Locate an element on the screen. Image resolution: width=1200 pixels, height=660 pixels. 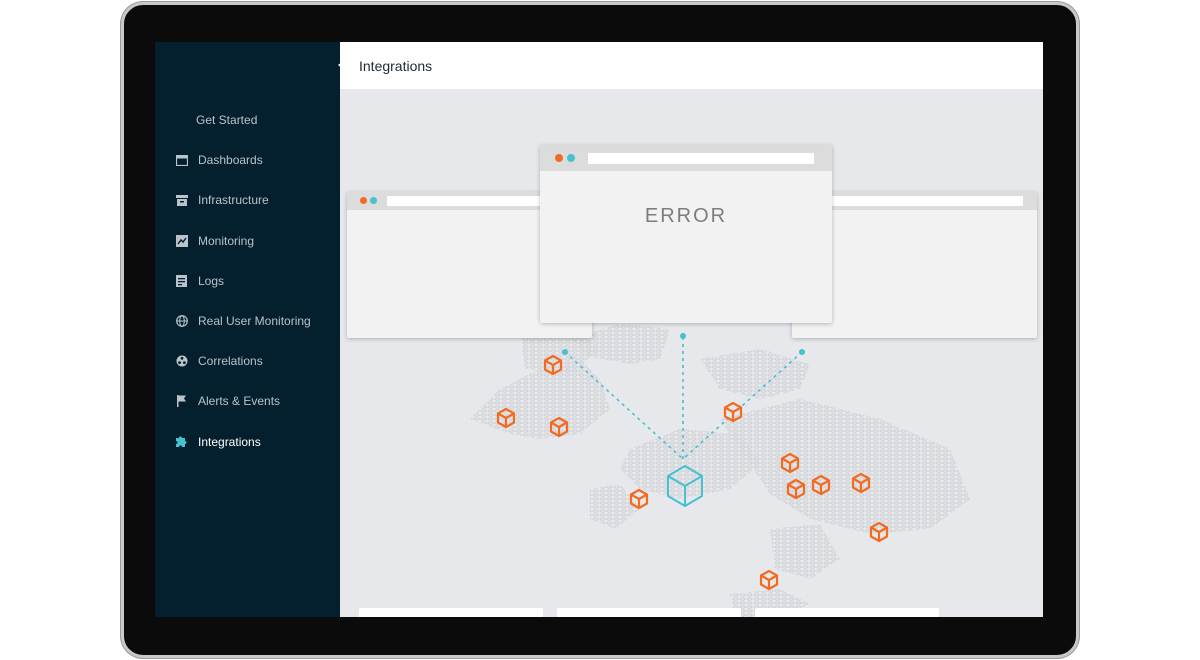
sidebar-item-real-user-monitoring: Real User Monitoring is located at coordinates (247, 321).